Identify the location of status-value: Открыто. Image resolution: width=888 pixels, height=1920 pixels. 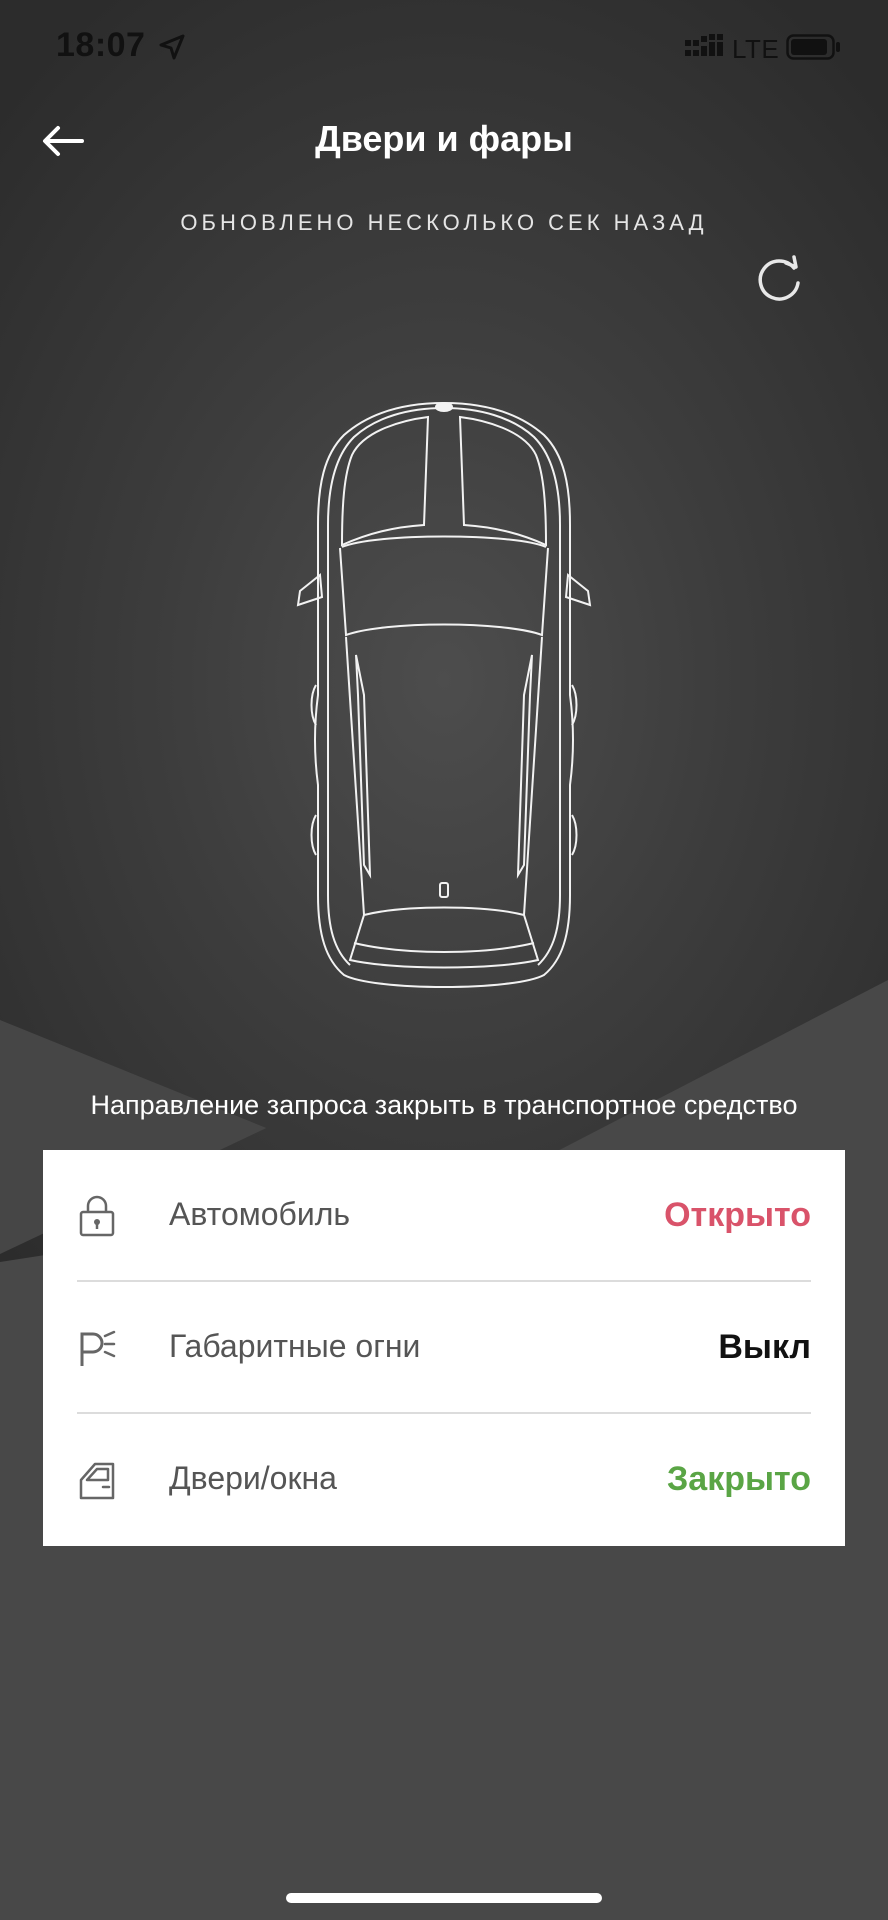
(737, 1215).